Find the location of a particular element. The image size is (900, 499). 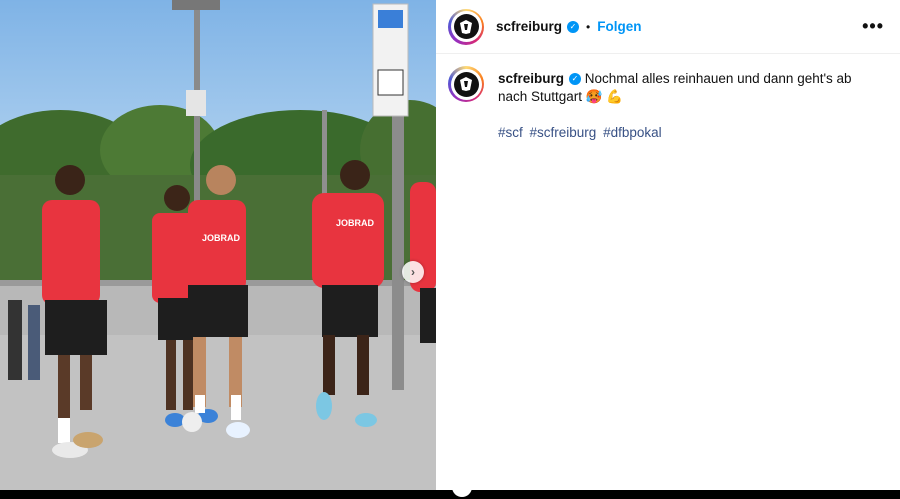

caption-username: scfreiburg is located at coordinates (531, 78).